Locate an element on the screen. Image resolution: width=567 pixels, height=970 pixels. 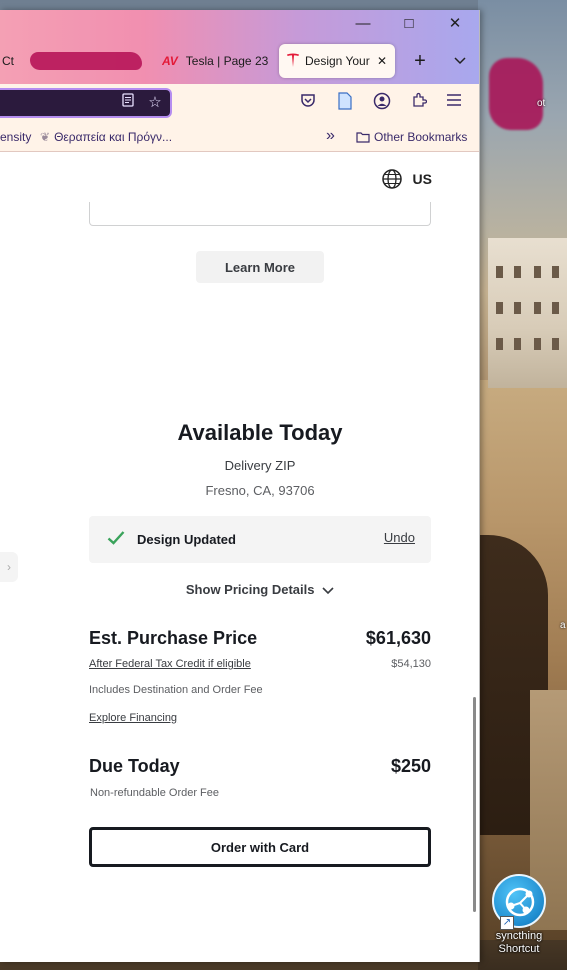
account-icon is located at coordinates (382, 102).